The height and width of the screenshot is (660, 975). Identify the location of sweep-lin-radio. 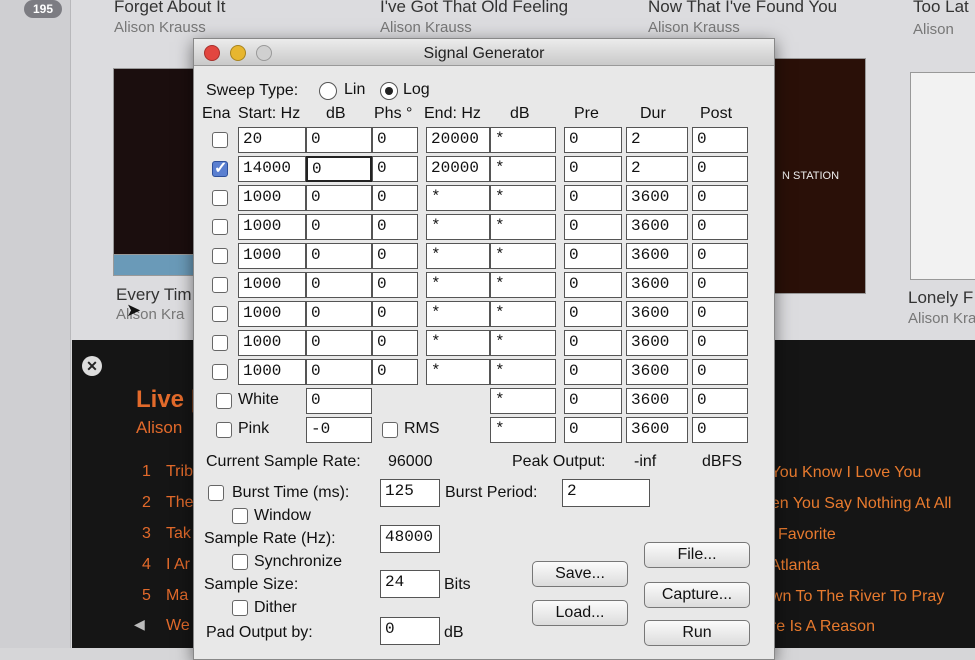
(328, 91).